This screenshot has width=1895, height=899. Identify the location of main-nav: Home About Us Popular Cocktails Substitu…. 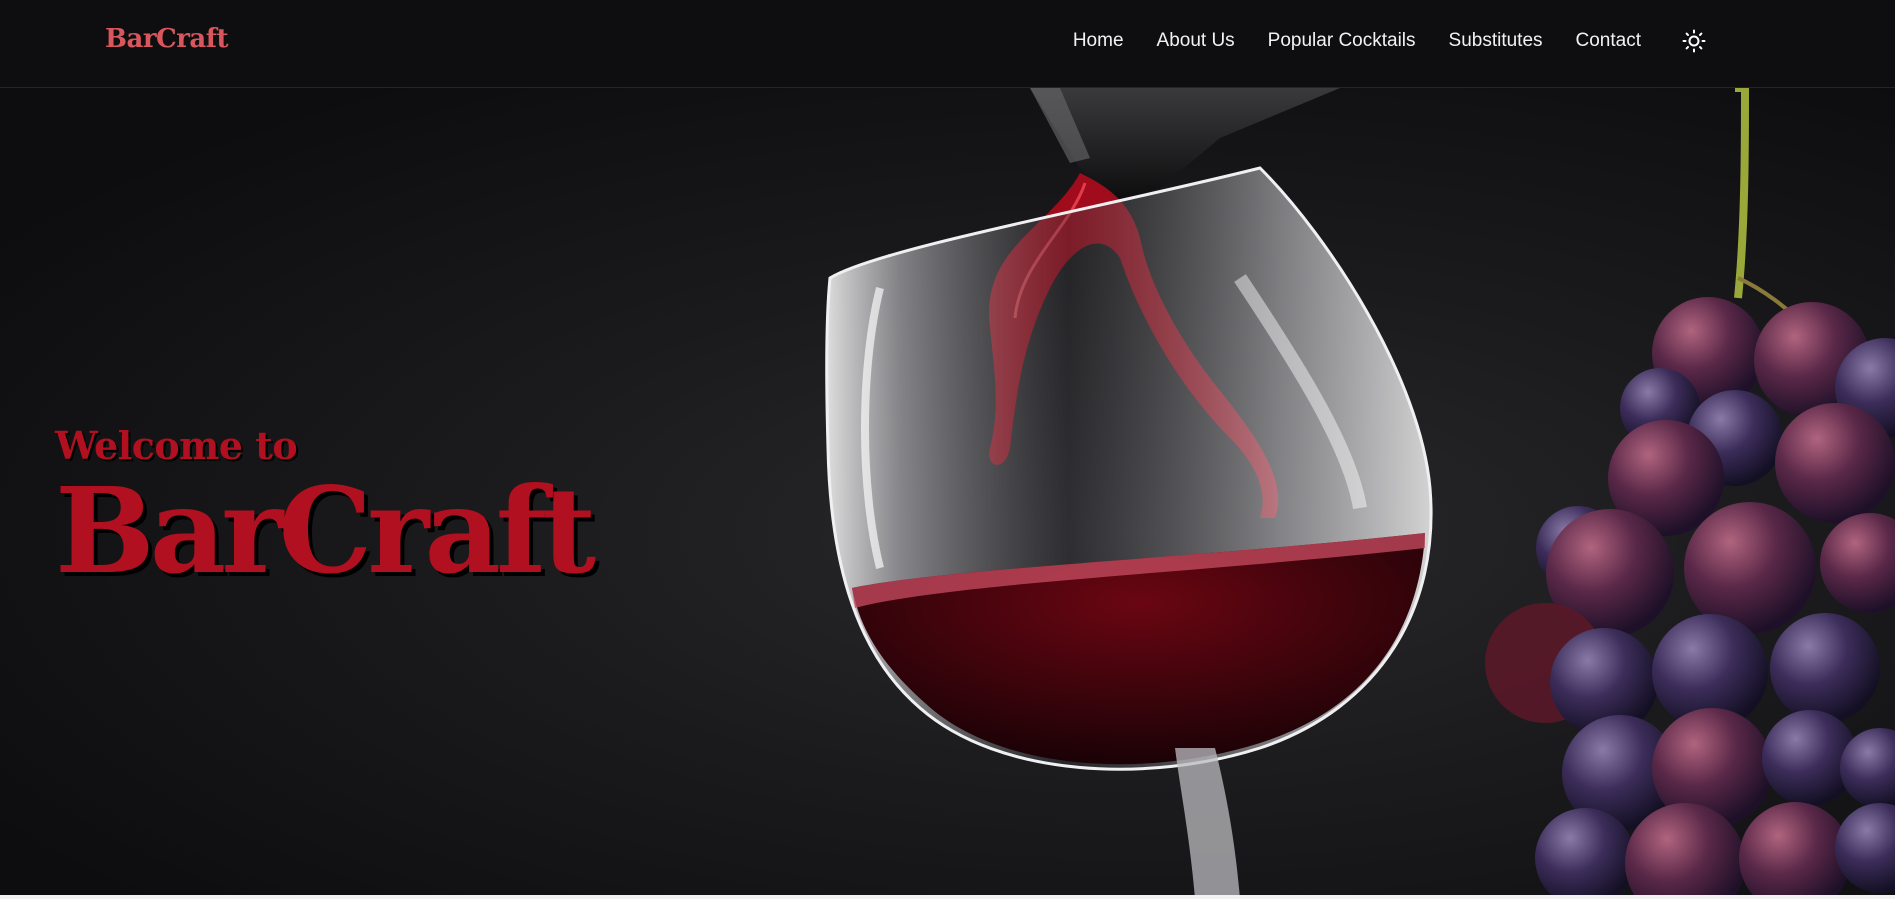
(1373, 41).